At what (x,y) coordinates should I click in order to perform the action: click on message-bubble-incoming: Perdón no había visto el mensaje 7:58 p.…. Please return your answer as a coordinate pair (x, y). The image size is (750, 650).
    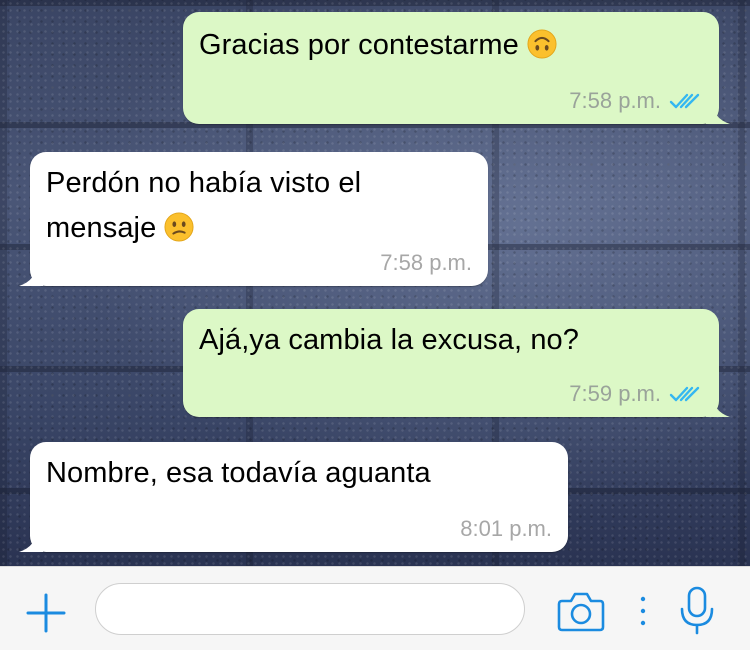
    Looking at the image, I should click on (253, 219).